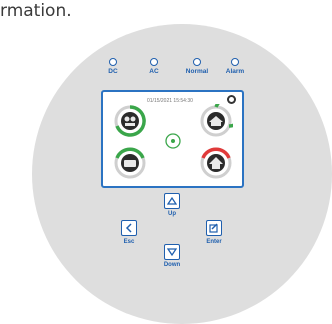 The width and height of the screenshot is (332, 324). What do you see at coordinates (129, 242) in the screenshot?
I see `esc-button-label: Esc` at bounding box center [129, 242].